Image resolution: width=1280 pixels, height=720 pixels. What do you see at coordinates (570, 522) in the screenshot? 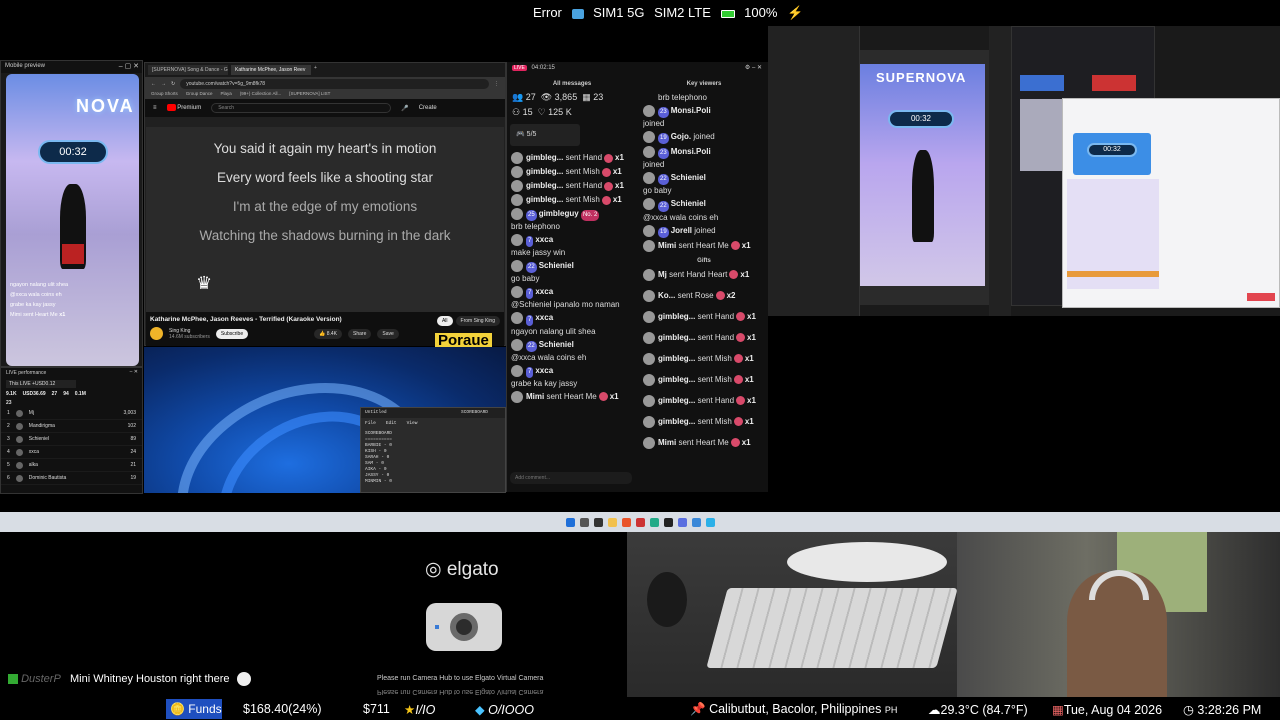
I see `start-icon` at bounding box center [570, 522].